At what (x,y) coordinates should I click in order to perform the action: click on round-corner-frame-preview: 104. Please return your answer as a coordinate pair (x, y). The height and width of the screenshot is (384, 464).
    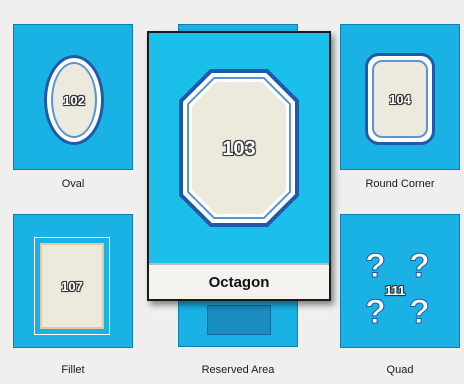
    Looking at the image, I should click on (400, 99).